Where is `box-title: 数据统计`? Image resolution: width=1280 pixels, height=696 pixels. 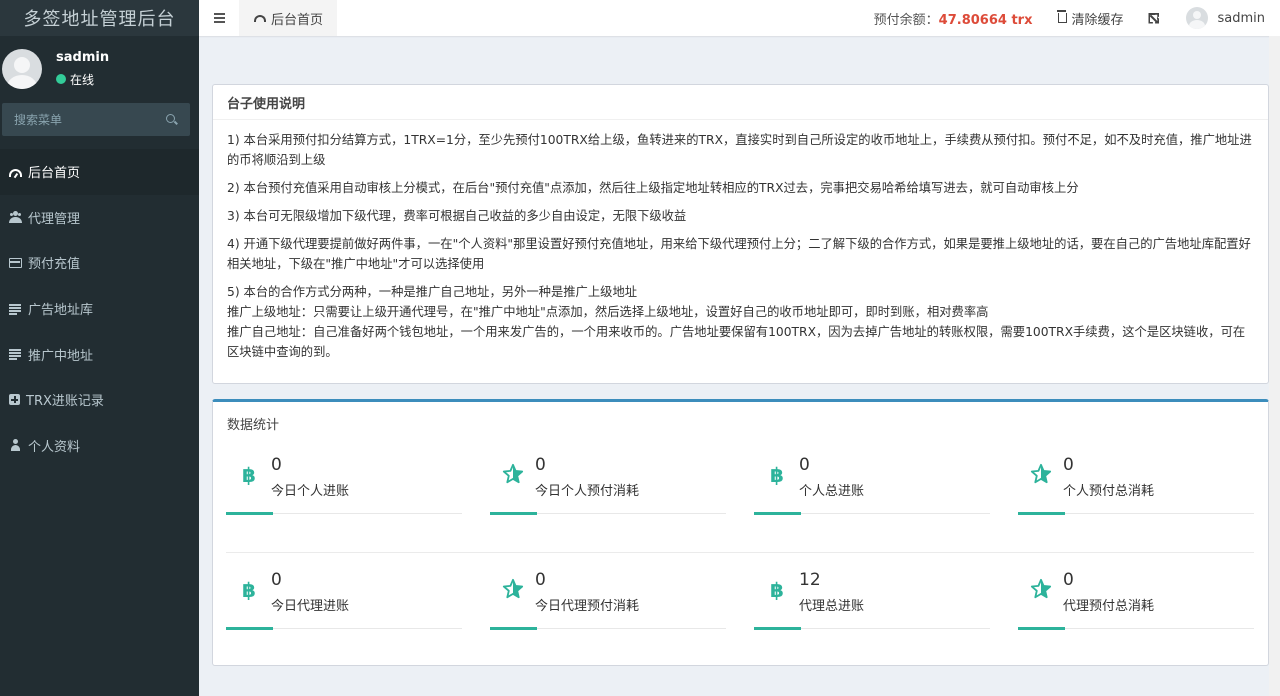 box-title: 数据统计 is located at coordinates (253, 425).